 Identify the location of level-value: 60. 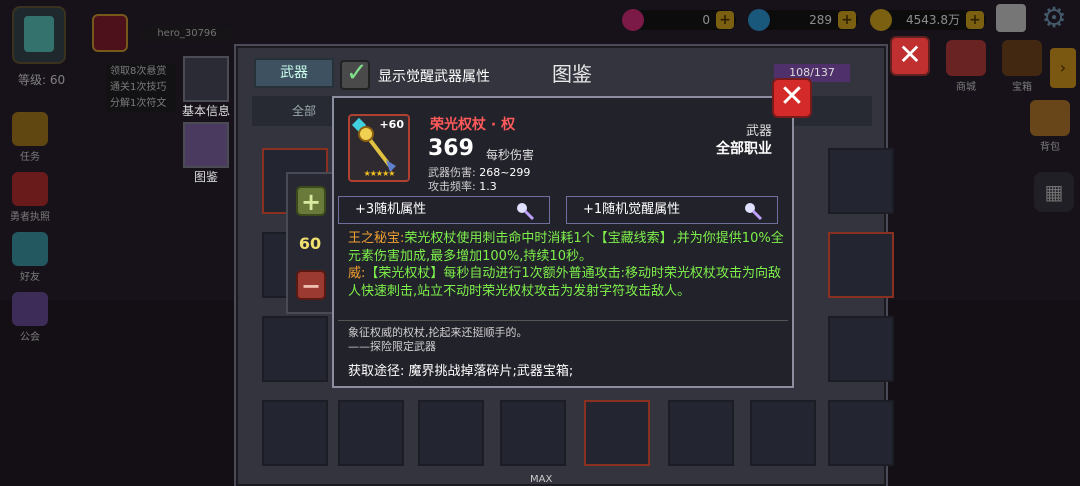
(310, 243).